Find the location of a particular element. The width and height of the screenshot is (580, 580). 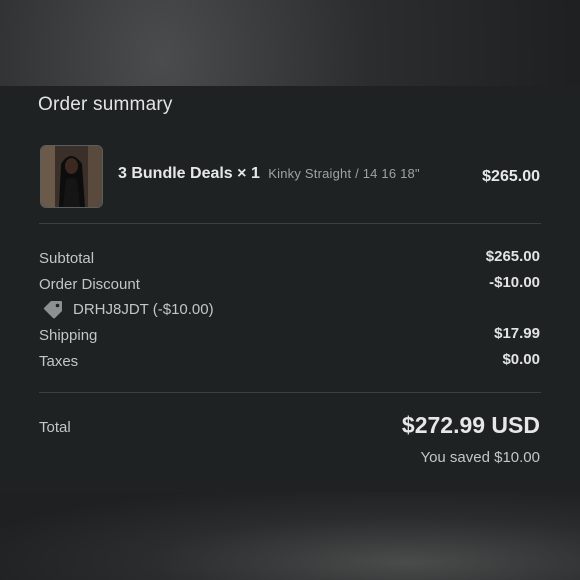

savings-note: You saved $10.00 is located at coordinates (480, 457).